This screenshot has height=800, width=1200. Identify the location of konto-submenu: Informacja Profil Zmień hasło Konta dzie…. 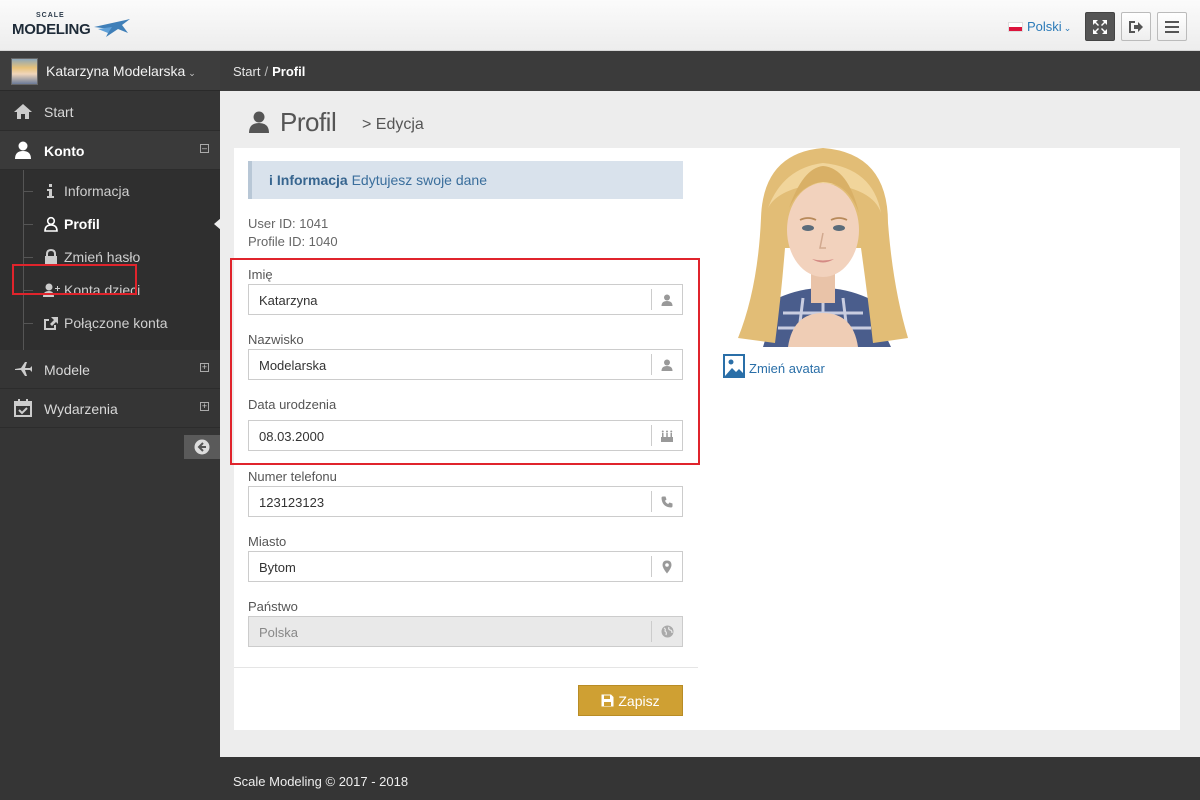
(110, 260).